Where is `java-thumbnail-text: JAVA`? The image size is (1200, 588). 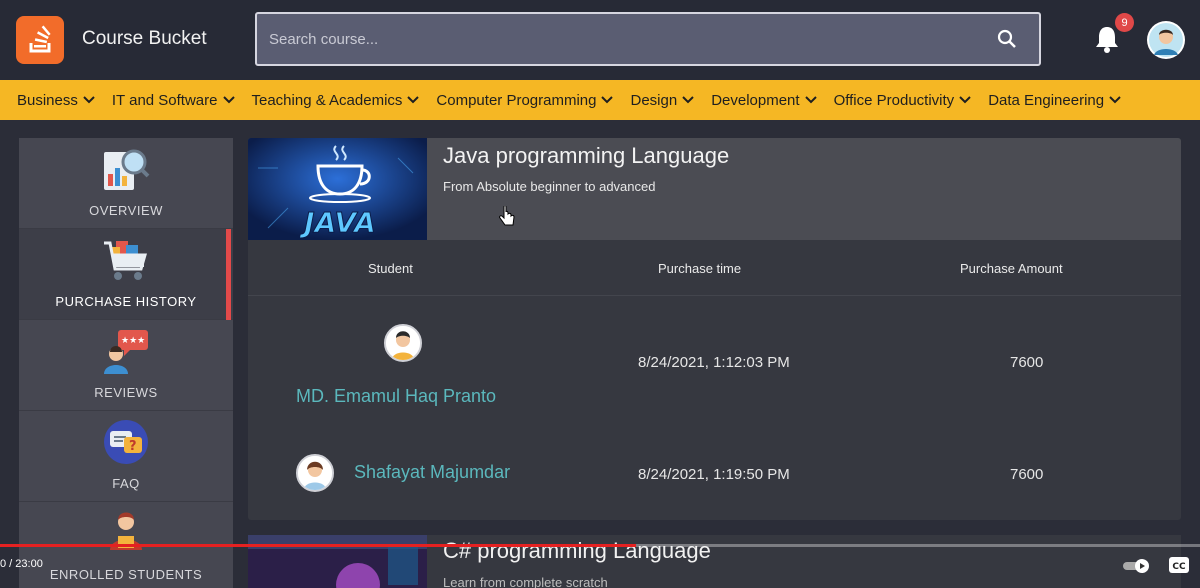
java-thumbnail-text: JAVA is located at coordinates (337, 222).